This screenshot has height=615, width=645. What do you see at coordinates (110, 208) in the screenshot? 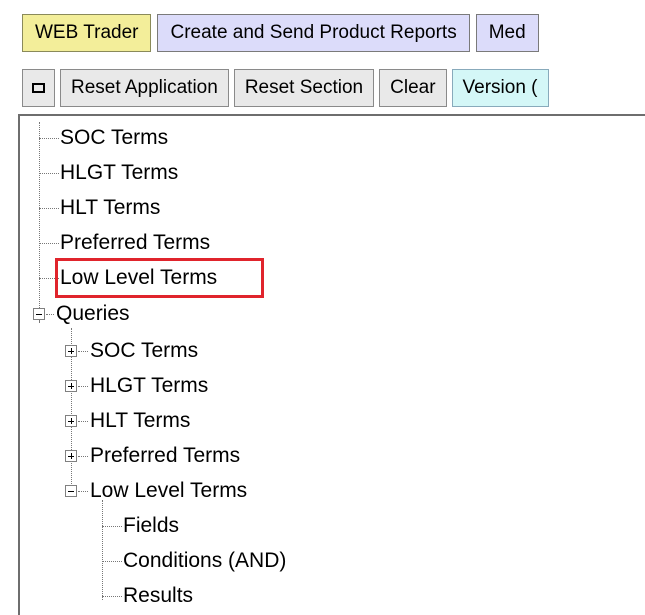
I see `tree-item-hlt-terms: HLT Terms` at bounding box center [110, 208].